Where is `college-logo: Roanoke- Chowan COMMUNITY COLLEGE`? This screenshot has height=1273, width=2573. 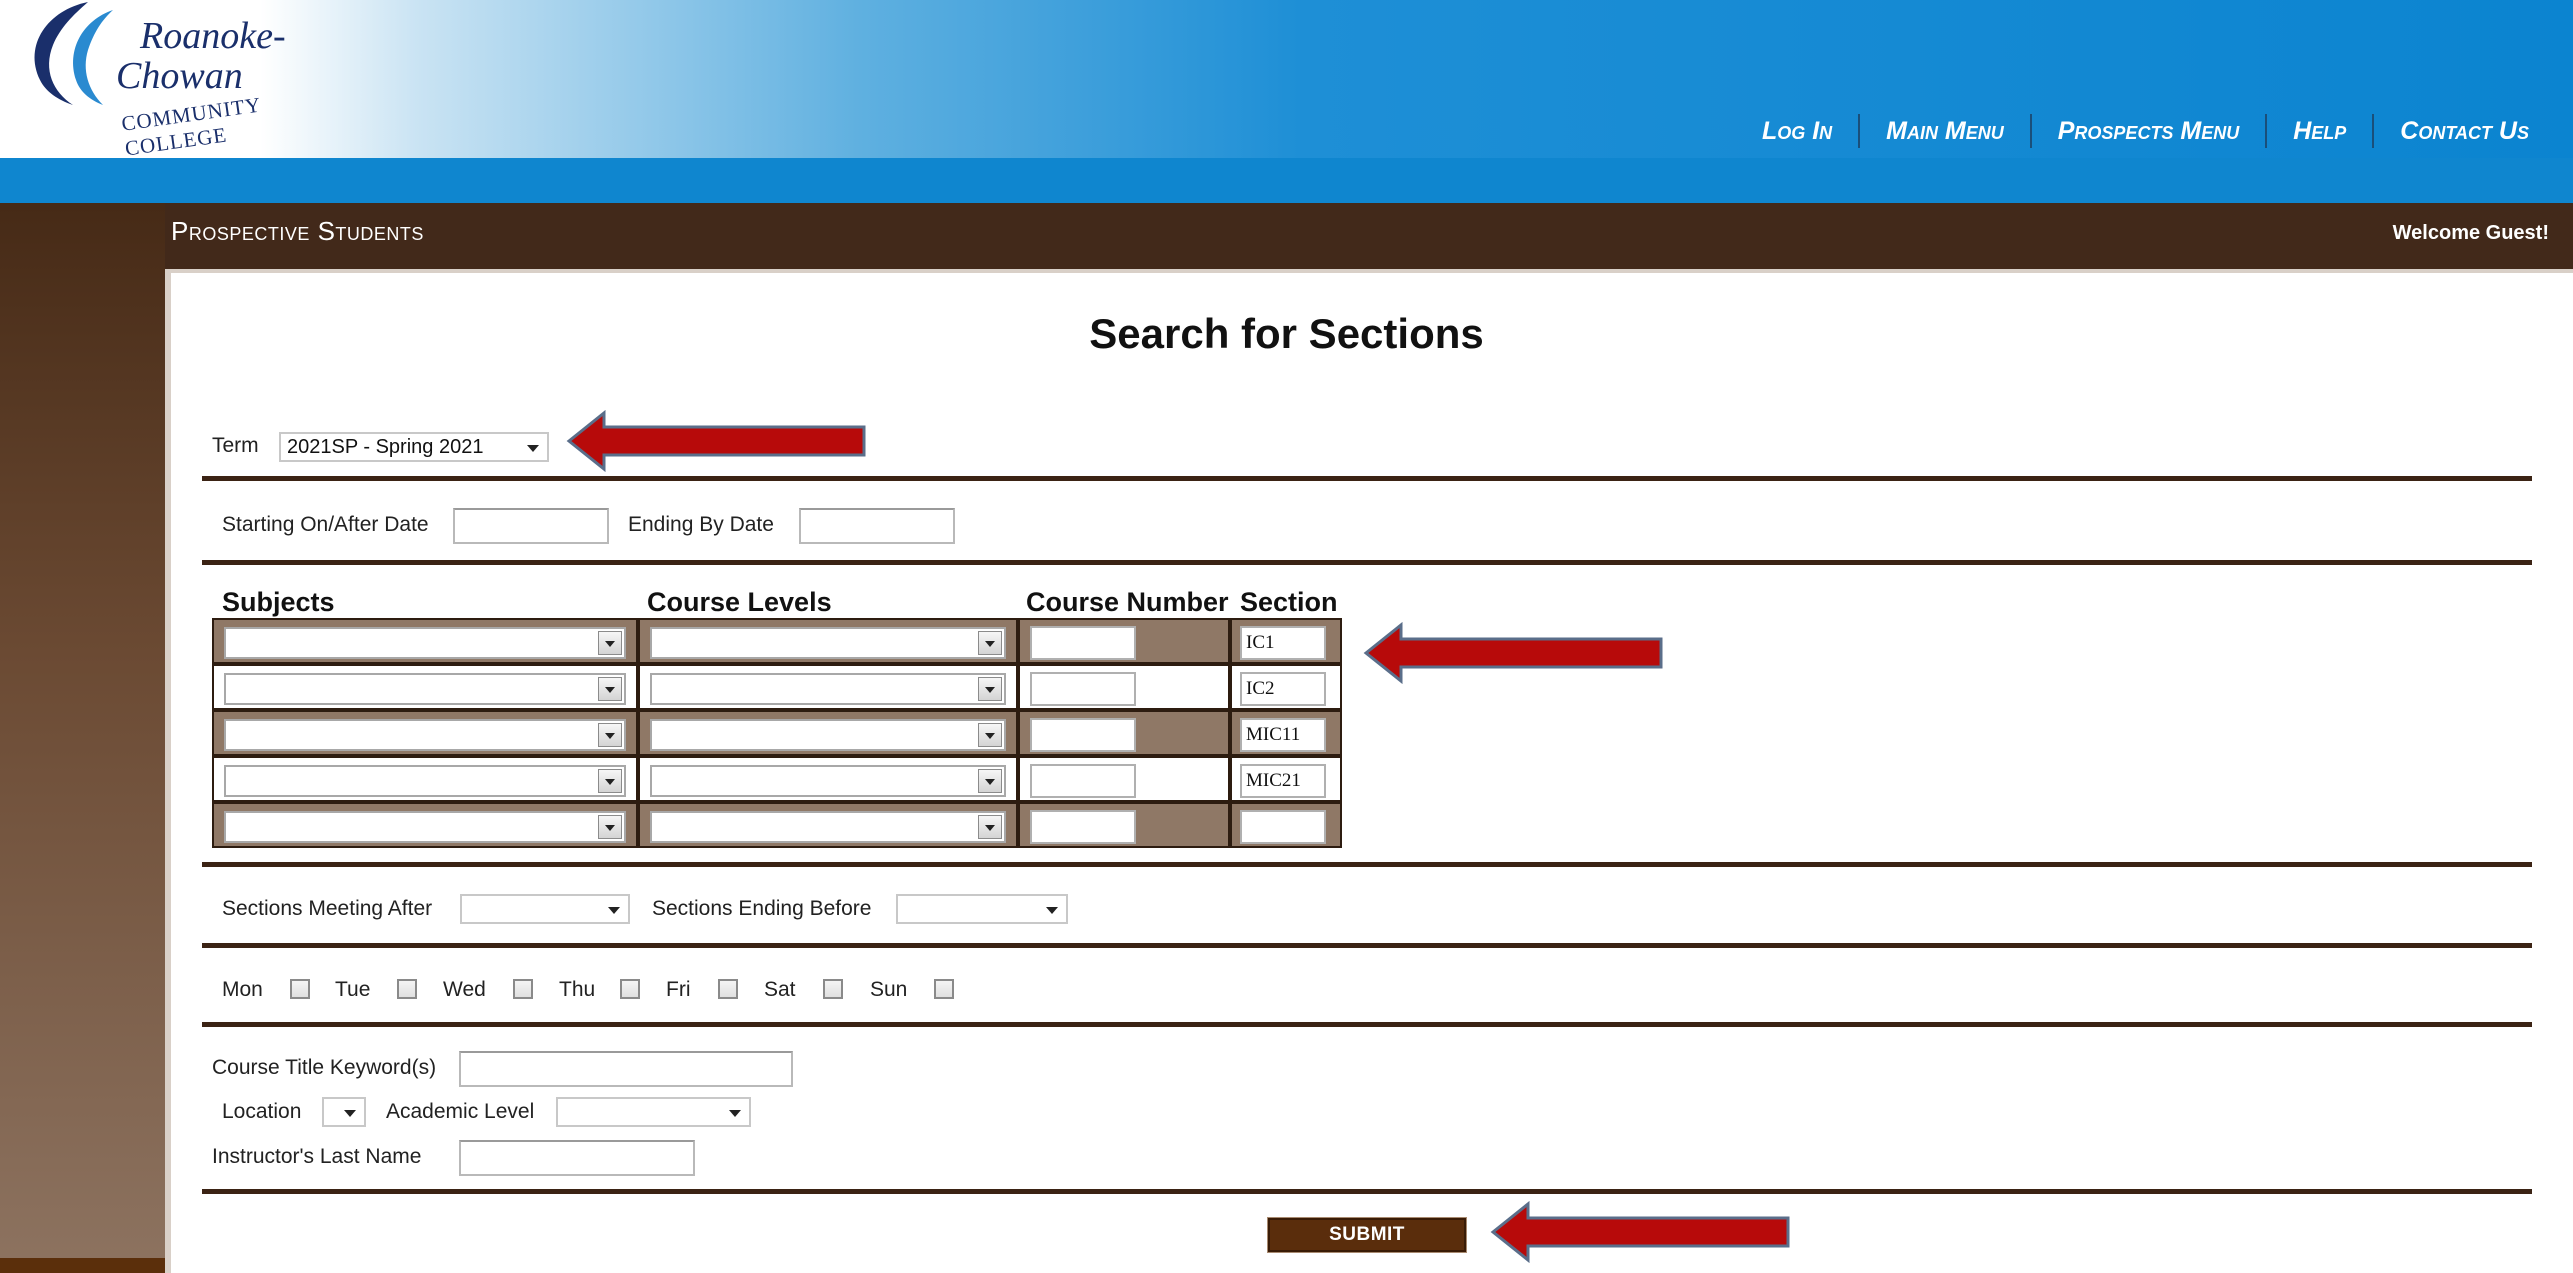 college-logo: Roanoke- Chowan COMMUNITY COLLEGE is located at coordinates (168, 80).